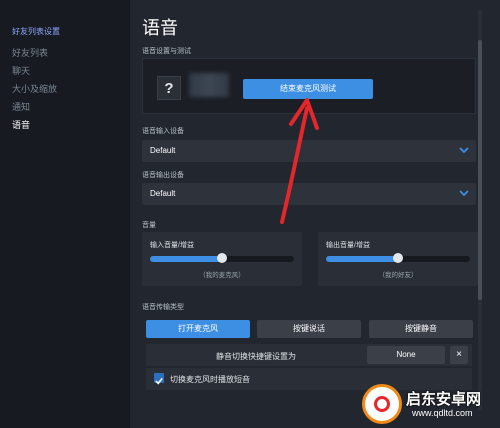 Image resolution: width=500 pixels, height=428 pixels. I want to click on input-volume-panel: 输入音量/增益 （我的麦克风）, so click(222, 259).